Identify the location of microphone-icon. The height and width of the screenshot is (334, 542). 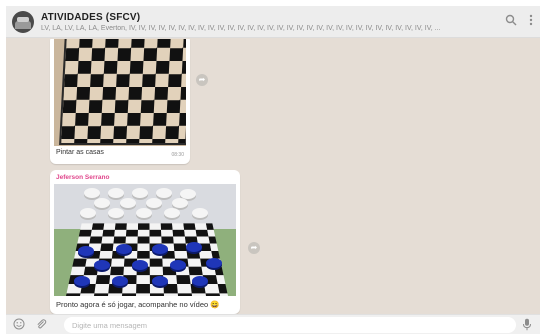
(527, 325).